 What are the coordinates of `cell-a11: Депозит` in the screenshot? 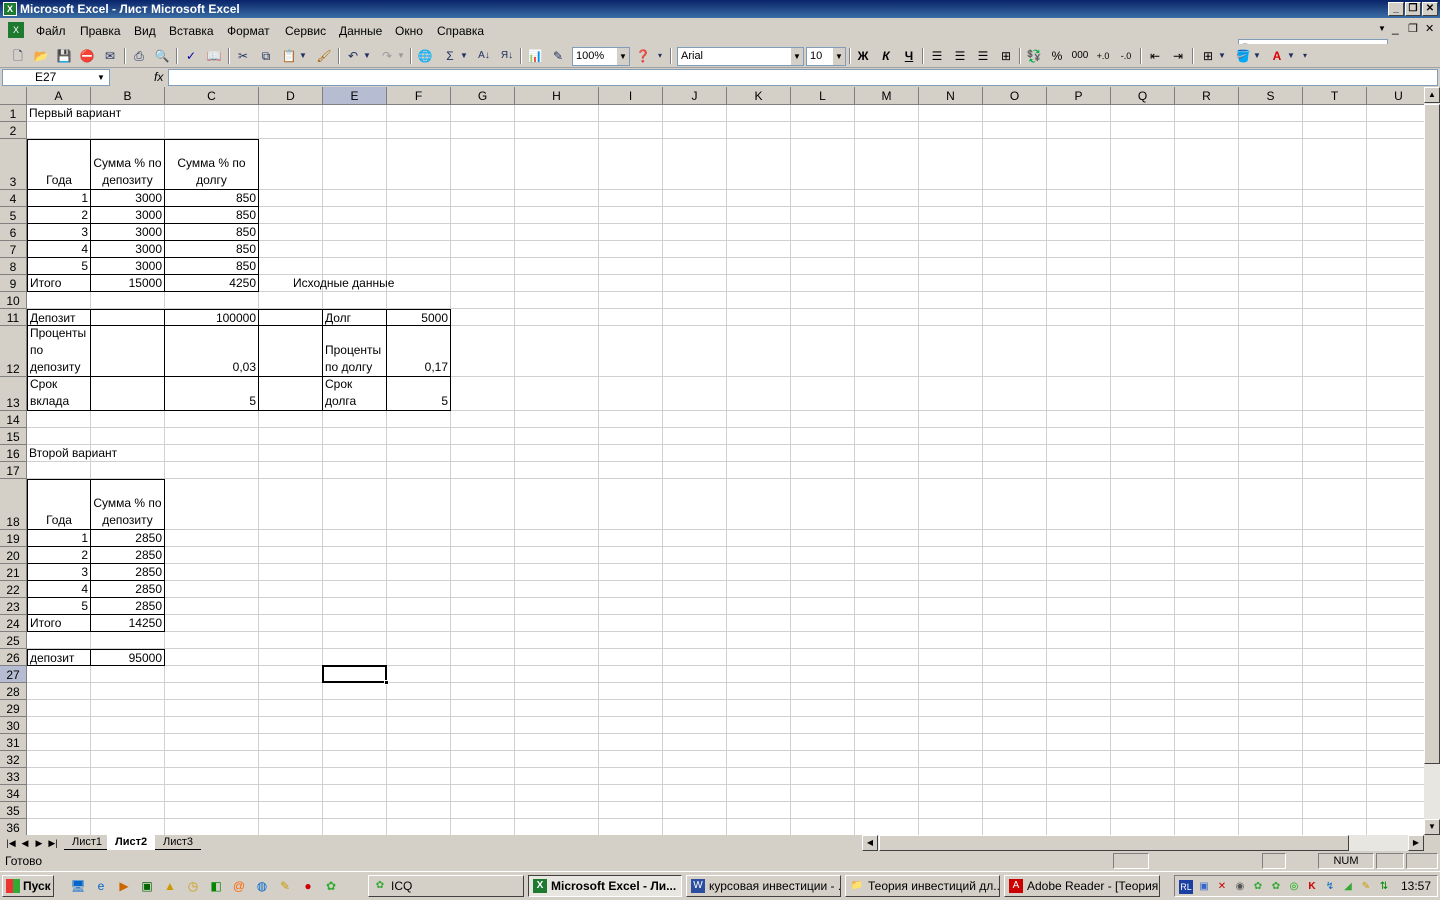 It's located at (59, 317).